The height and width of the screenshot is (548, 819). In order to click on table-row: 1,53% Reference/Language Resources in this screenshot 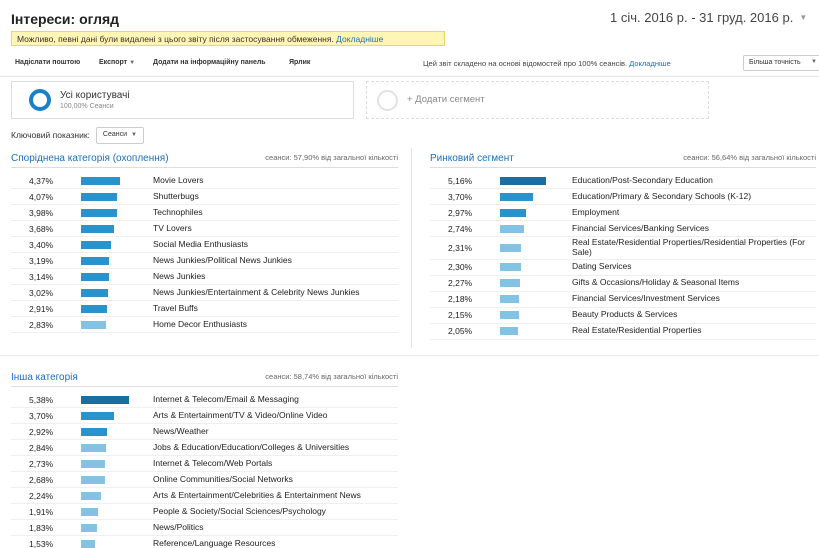, I will do `click(204, 542)`.